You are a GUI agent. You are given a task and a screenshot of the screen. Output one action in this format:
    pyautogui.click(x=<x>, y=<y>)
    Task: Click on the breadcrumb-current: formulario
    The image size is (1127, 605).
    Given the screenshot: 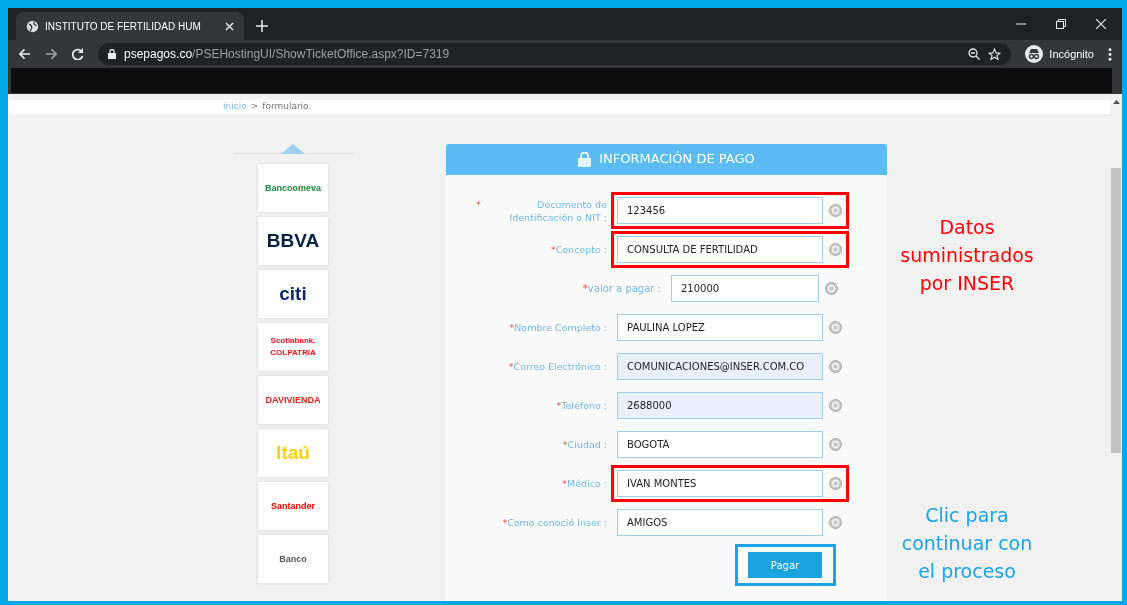 What is the action you would take?
    pyautogui.click(x=285, y=106)
    